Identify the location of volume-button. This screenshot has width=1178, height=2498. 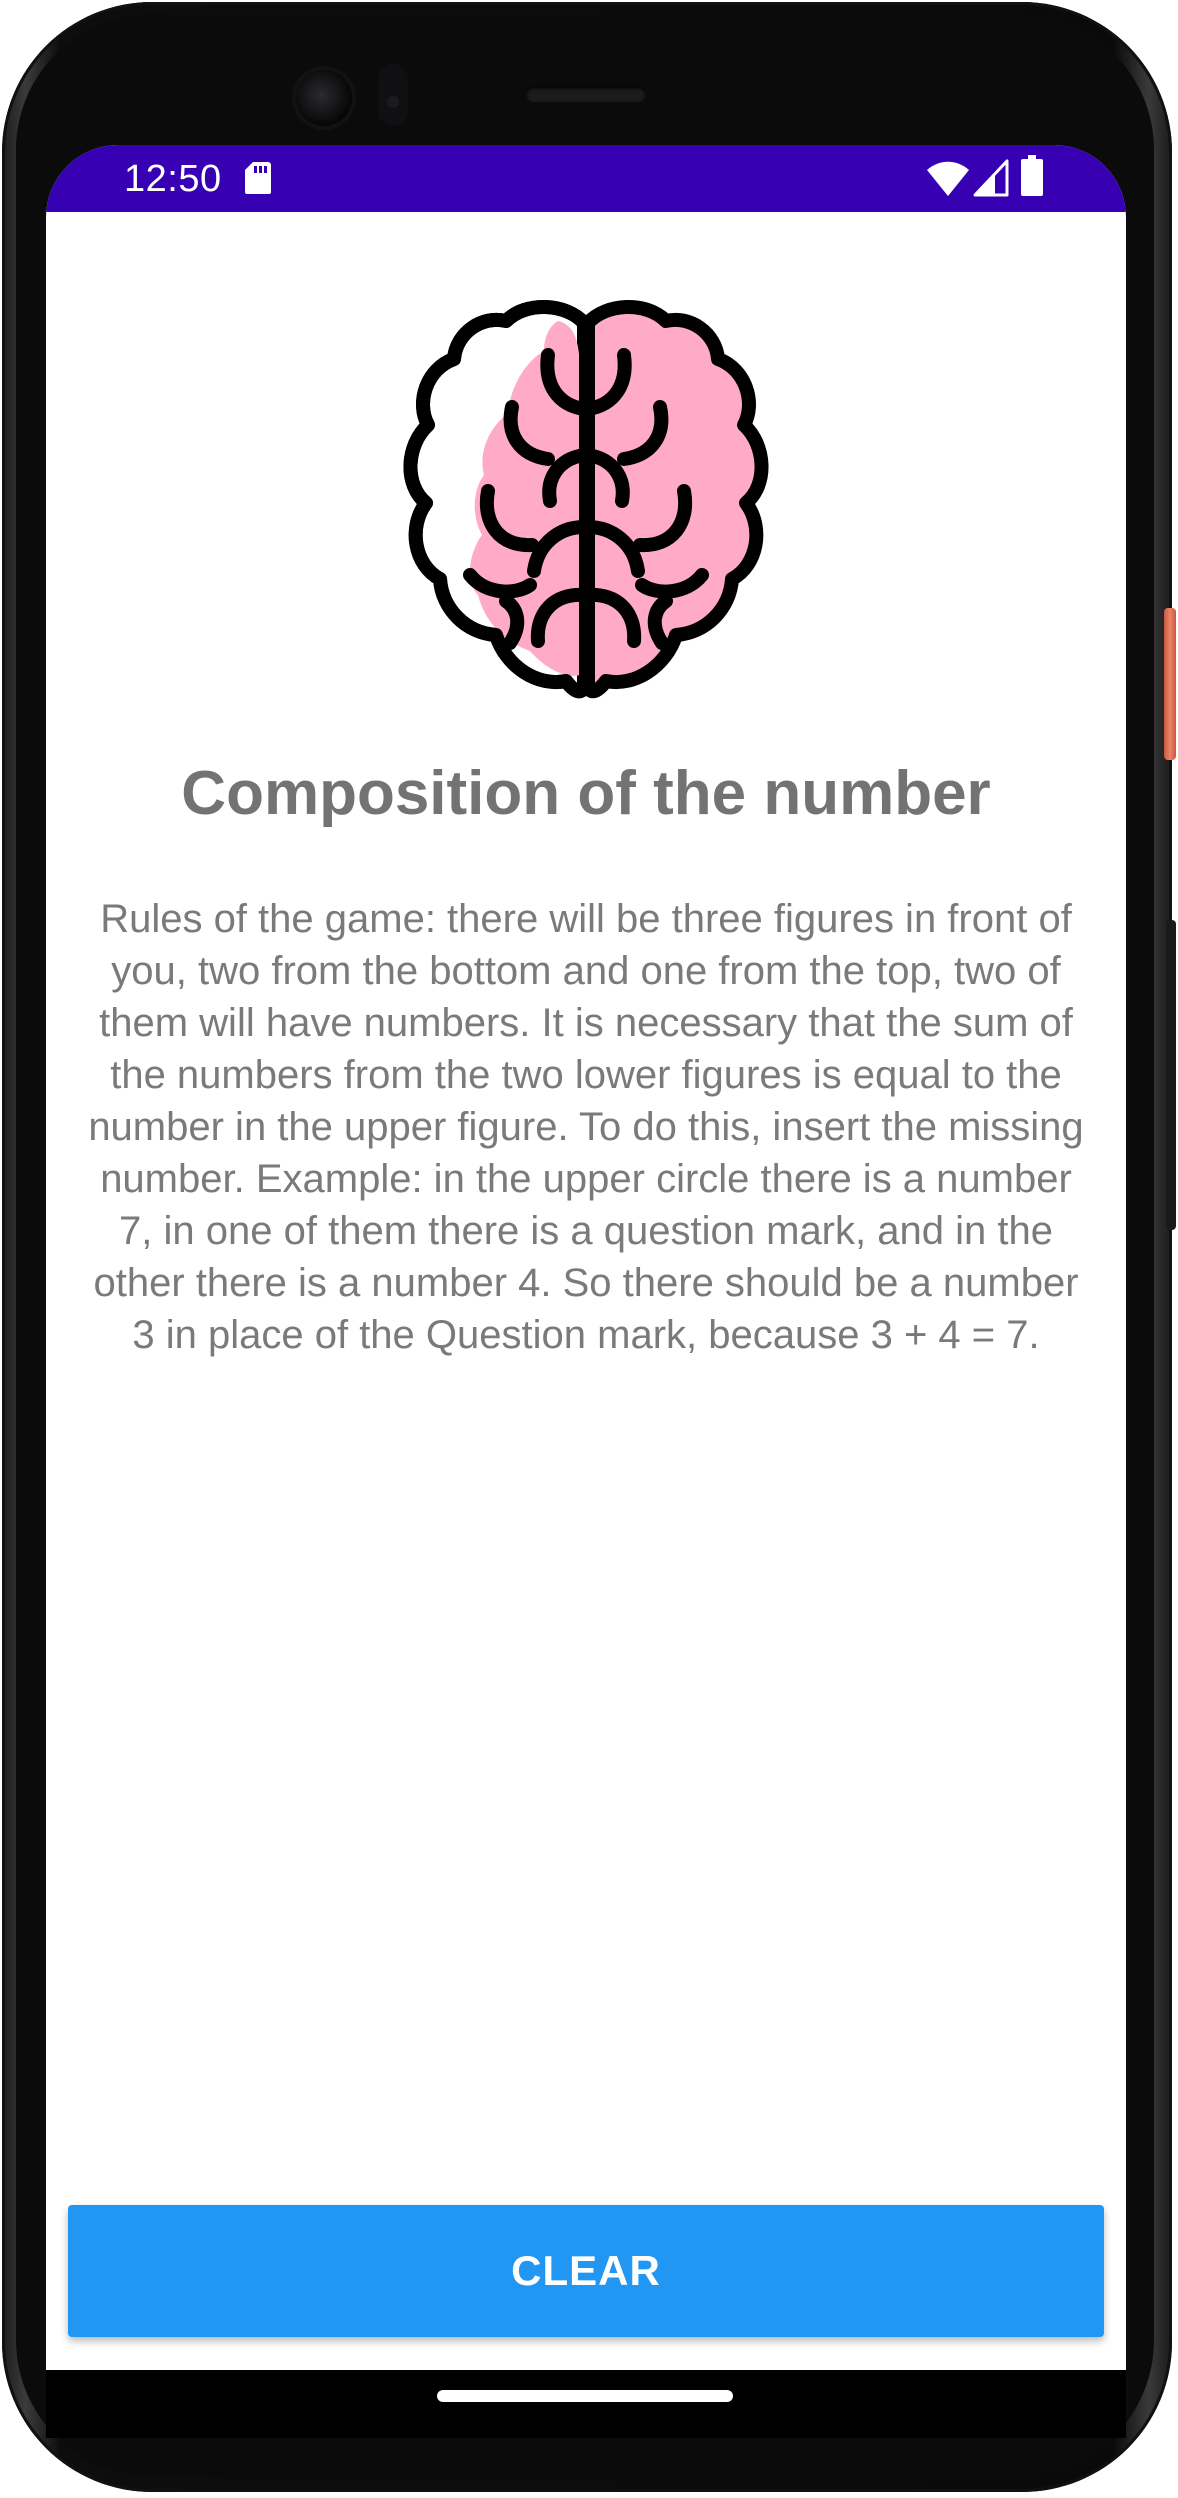
(1171, 1075).